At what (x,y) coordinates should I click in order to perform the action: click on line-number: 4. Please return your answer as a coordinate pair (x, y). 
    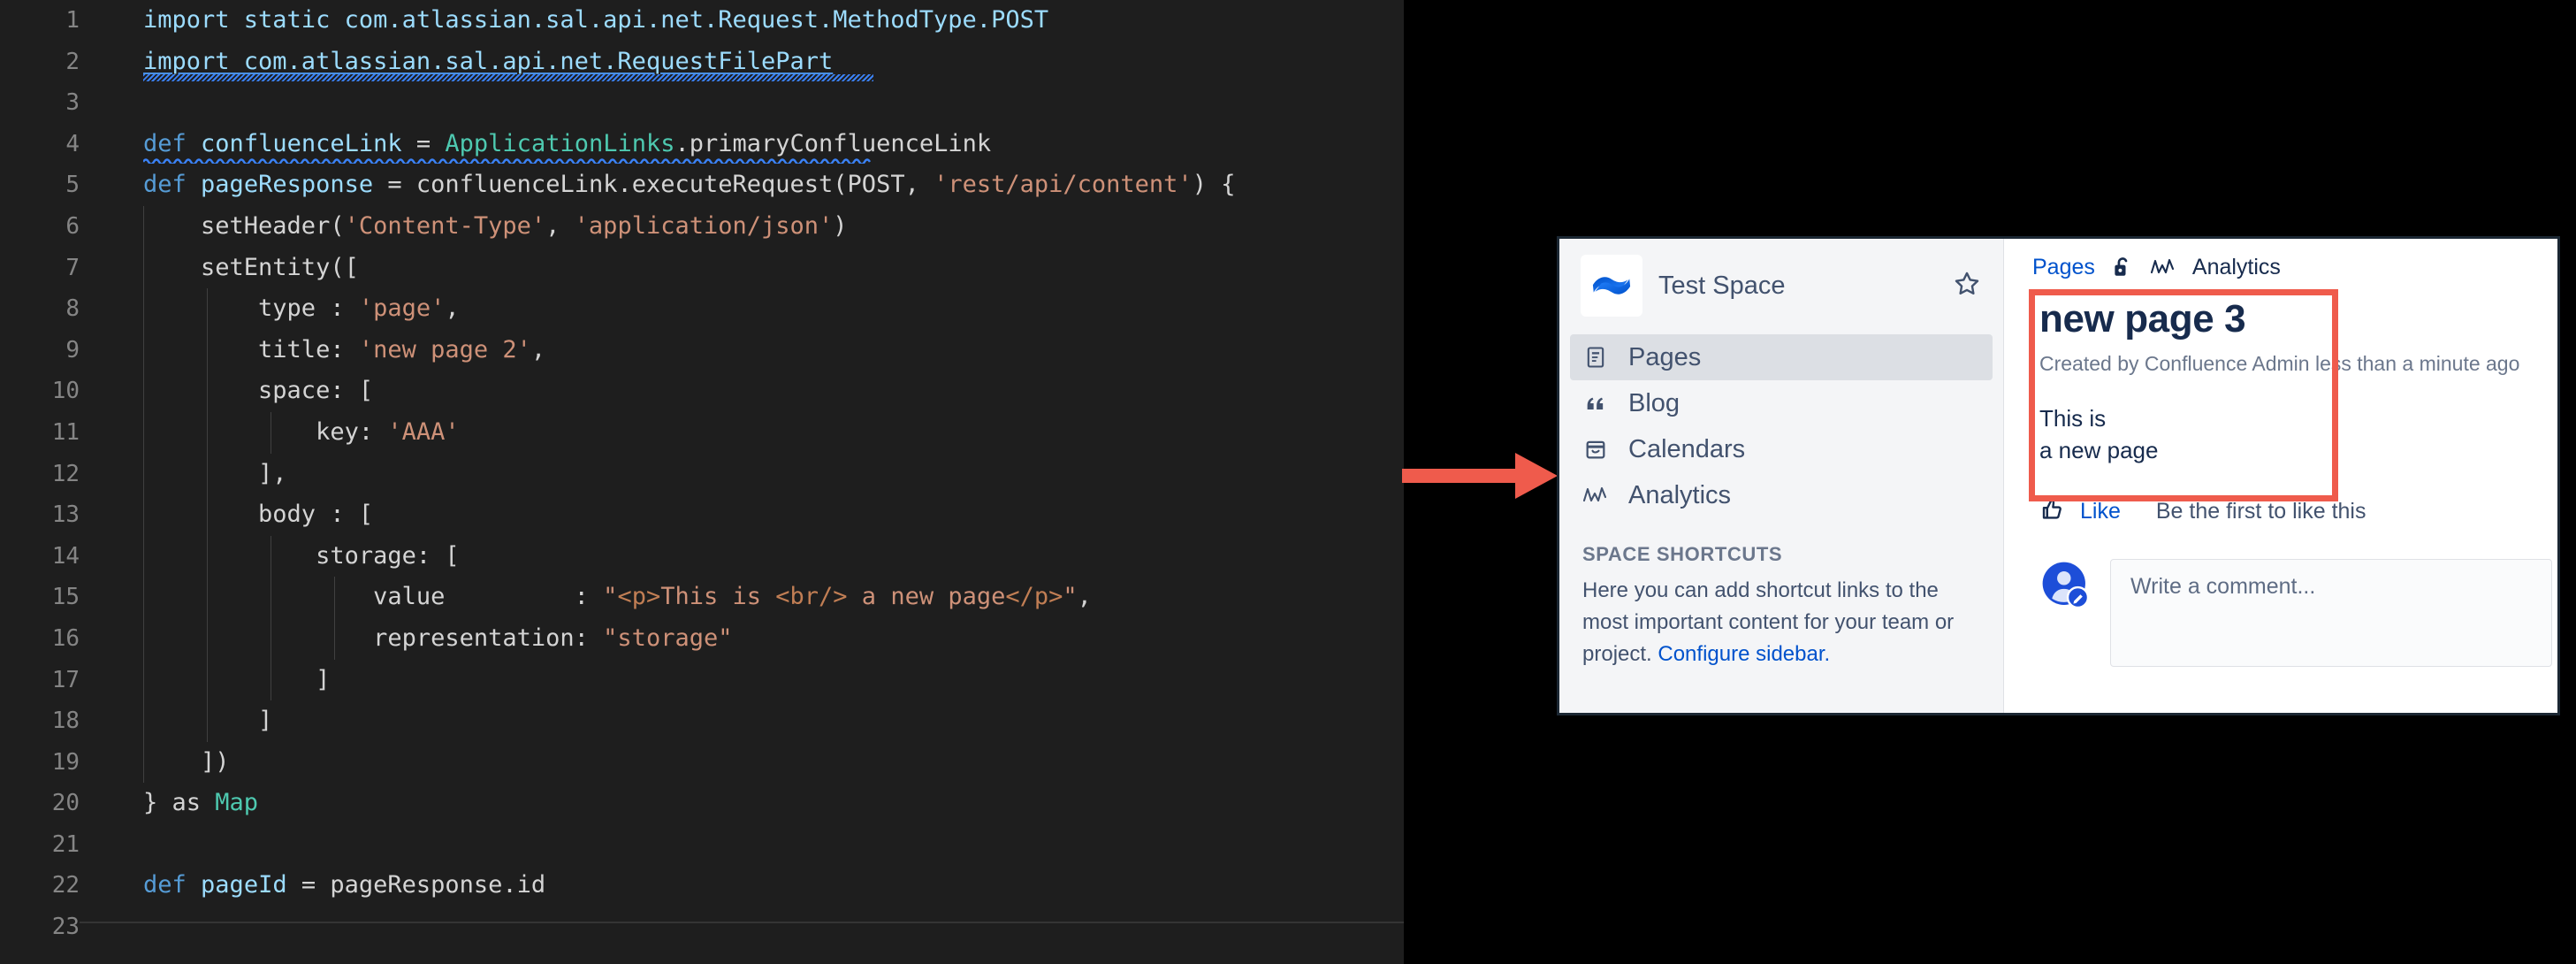
    Looking at the image, I should click on (72, 143).